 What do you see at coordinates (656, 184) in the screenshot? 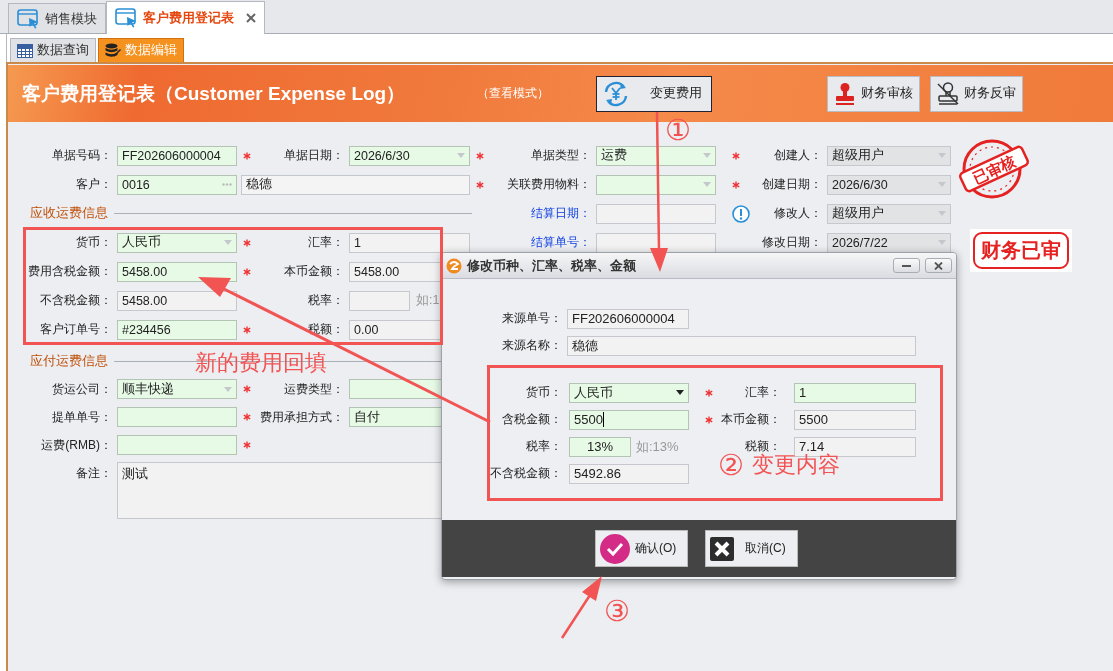
I see `dropdown-field` at bounding box center [656, 184].